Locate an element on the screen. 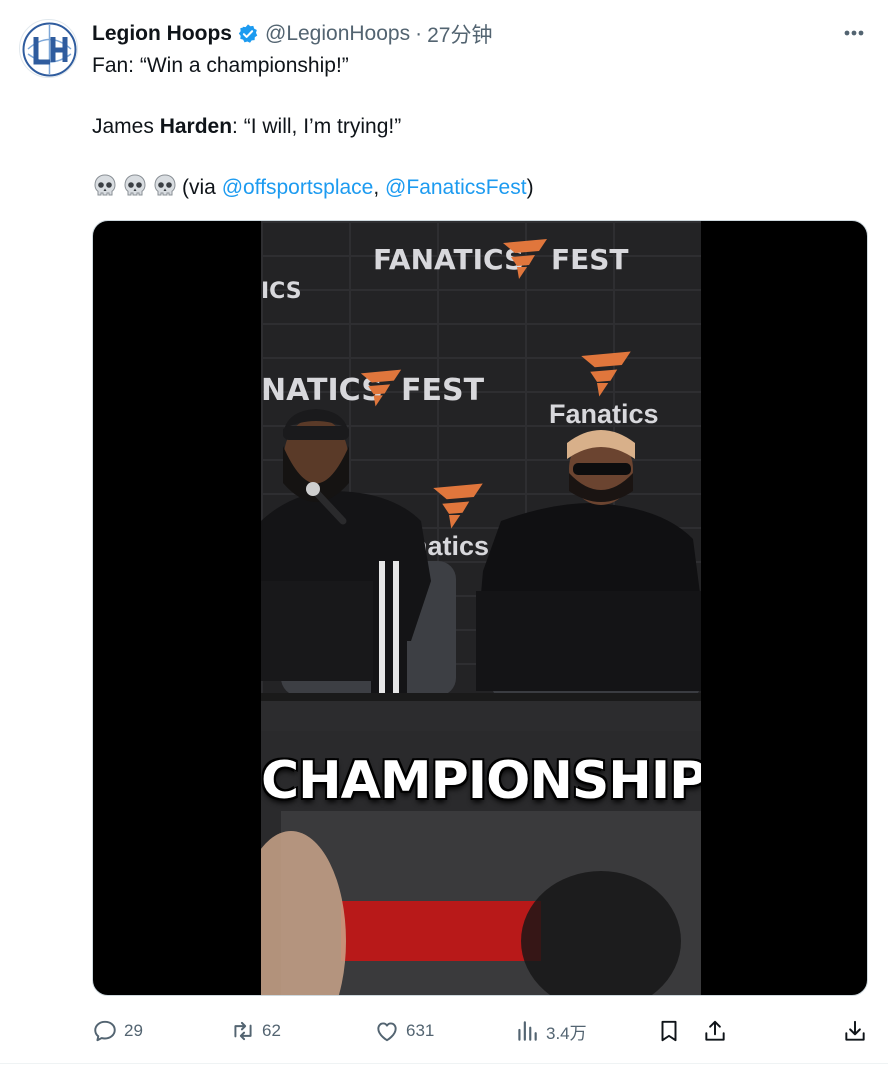 The height and width of the screenshot is (1065, 888). avatar is located at coordinates (48, 48).